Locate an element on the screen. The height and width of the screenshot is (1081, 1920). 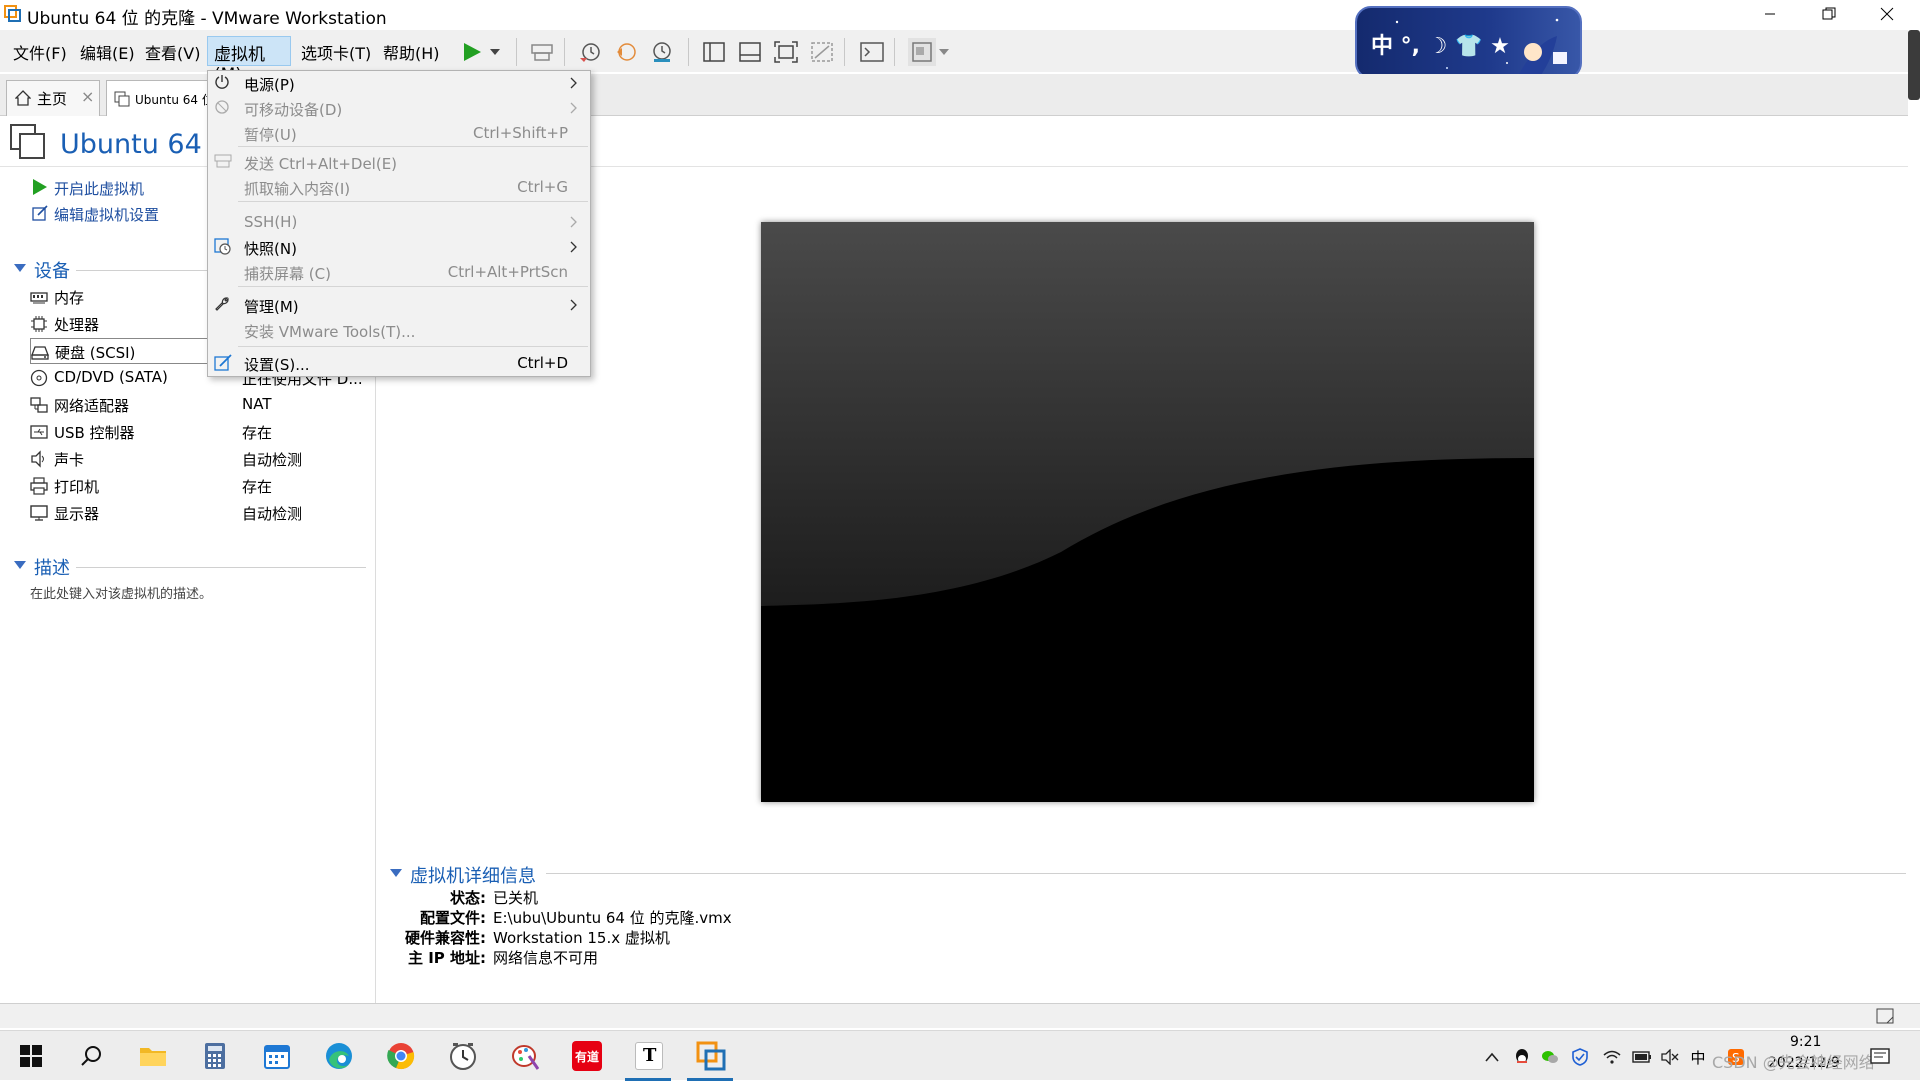
device-row: 声卡 自动检测 is located at coordinates (200, 459).